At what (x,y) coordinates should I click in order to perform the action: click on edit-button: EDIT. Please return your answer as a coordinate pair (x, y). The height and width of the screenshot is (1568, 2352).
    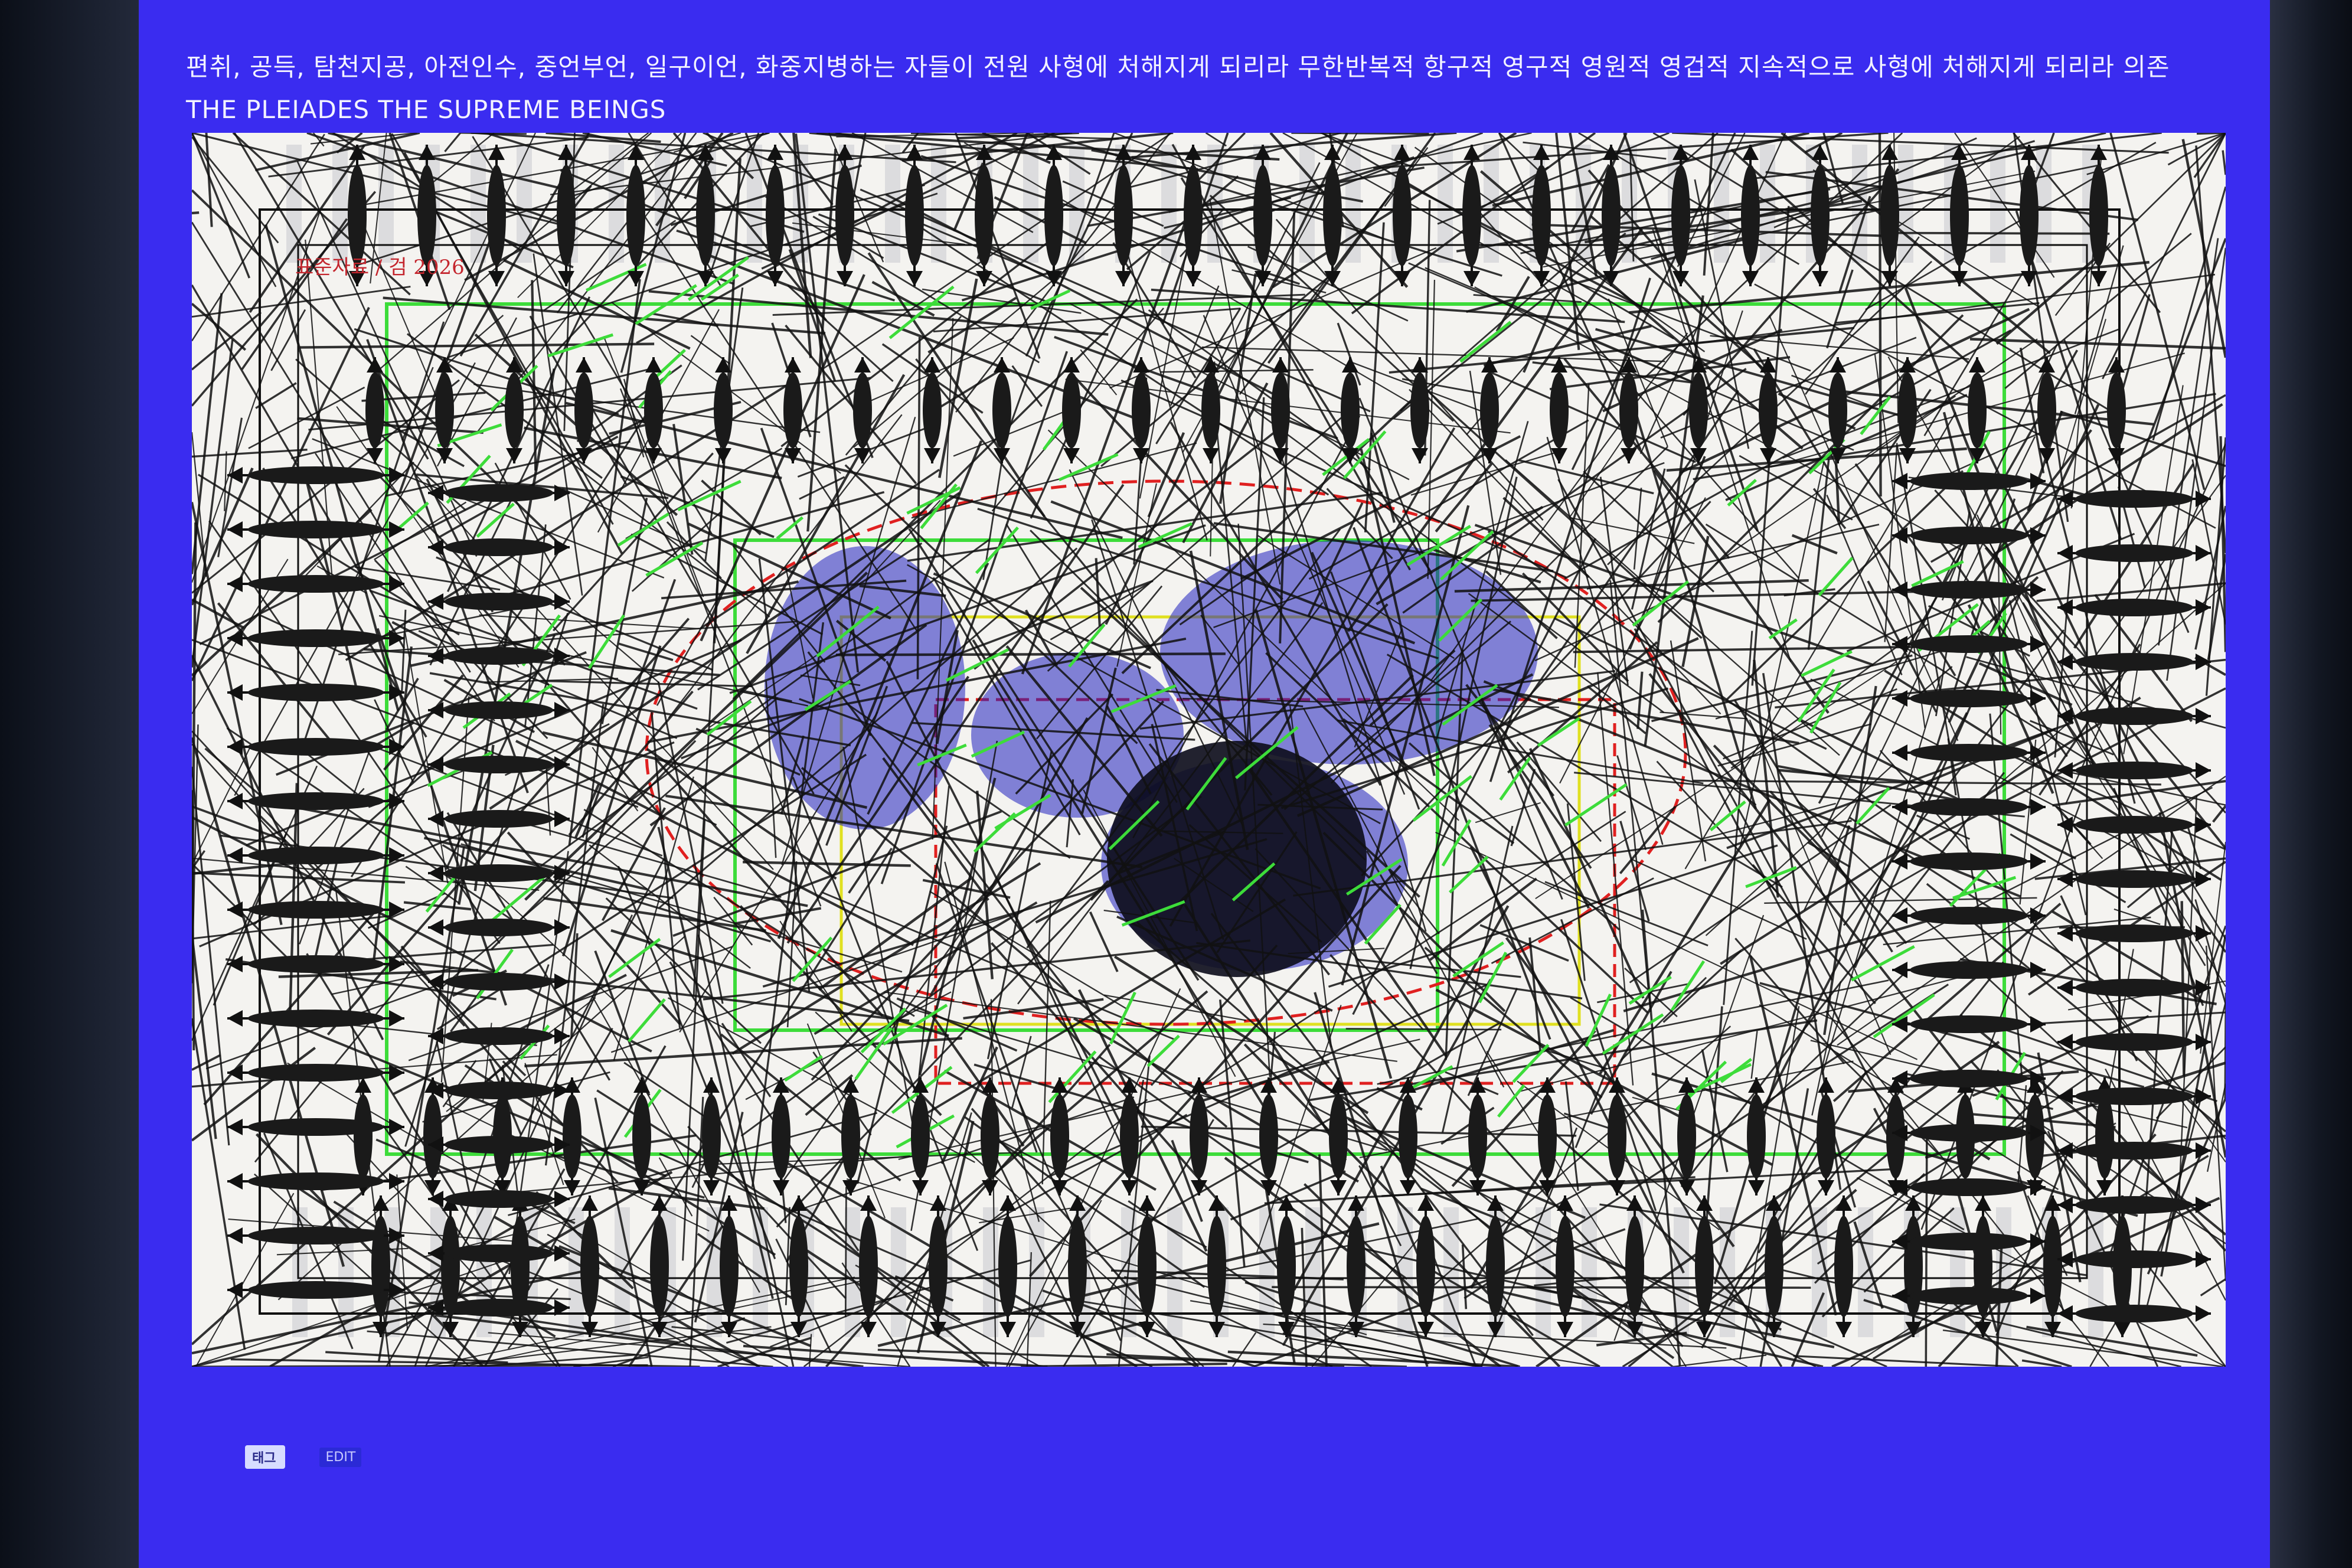
    Looking at the image, I should click on (341, 1457).